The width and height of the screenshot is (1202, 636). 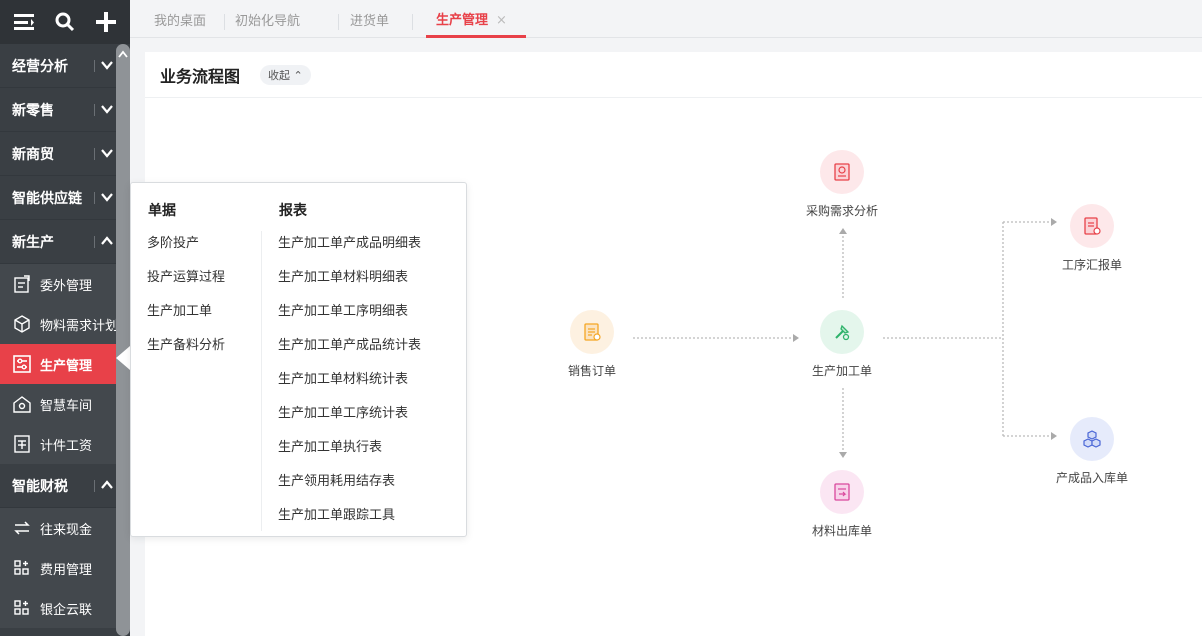 What do you see at coordinates (123, 340) in the screenshot?
I see `sidebar-scrollbar` at bounding box center [123, 340].